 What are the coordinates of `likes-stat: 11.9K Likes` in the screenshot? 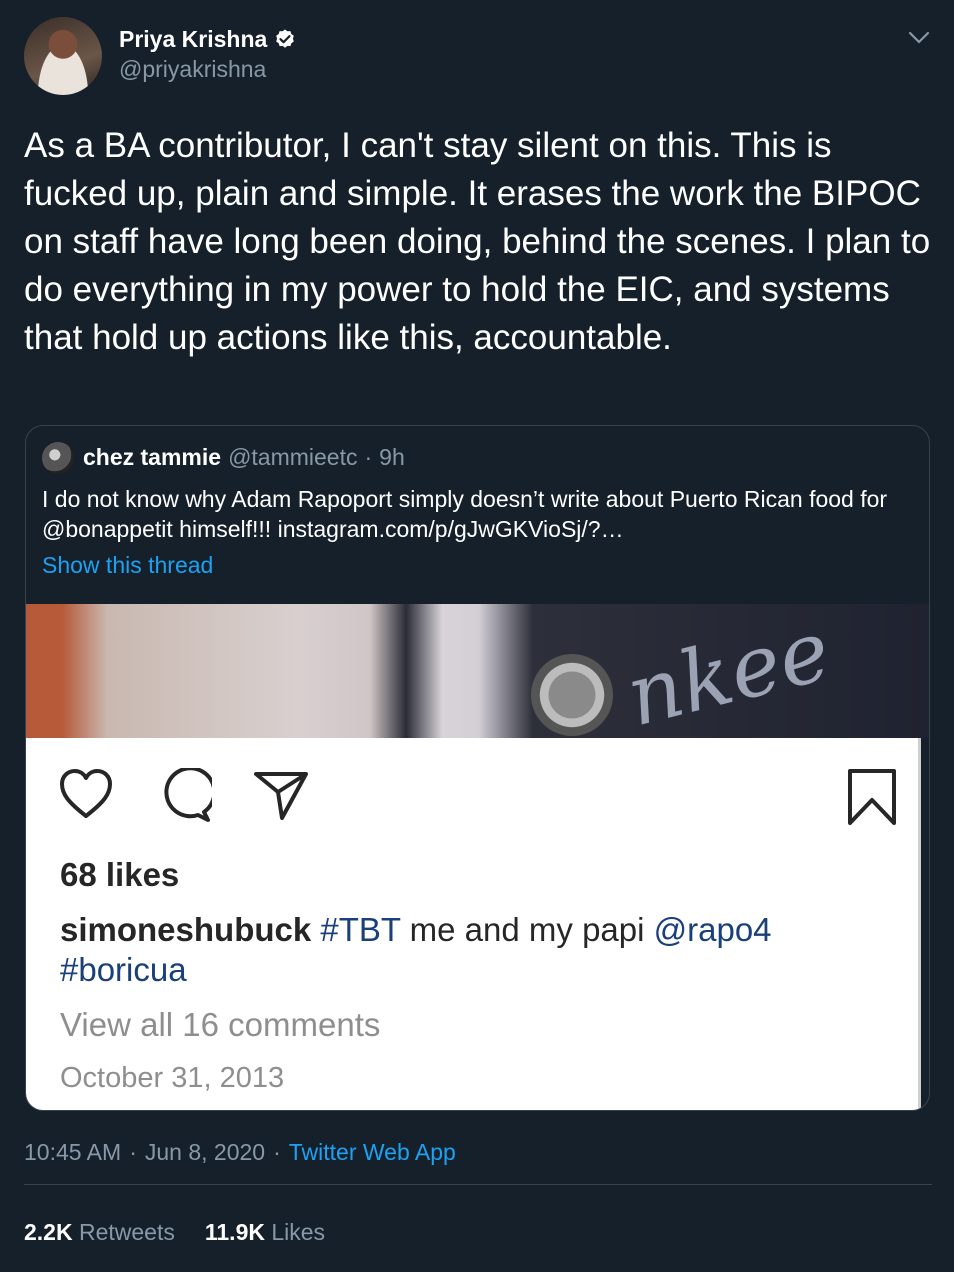 It's located at (265, 1232).